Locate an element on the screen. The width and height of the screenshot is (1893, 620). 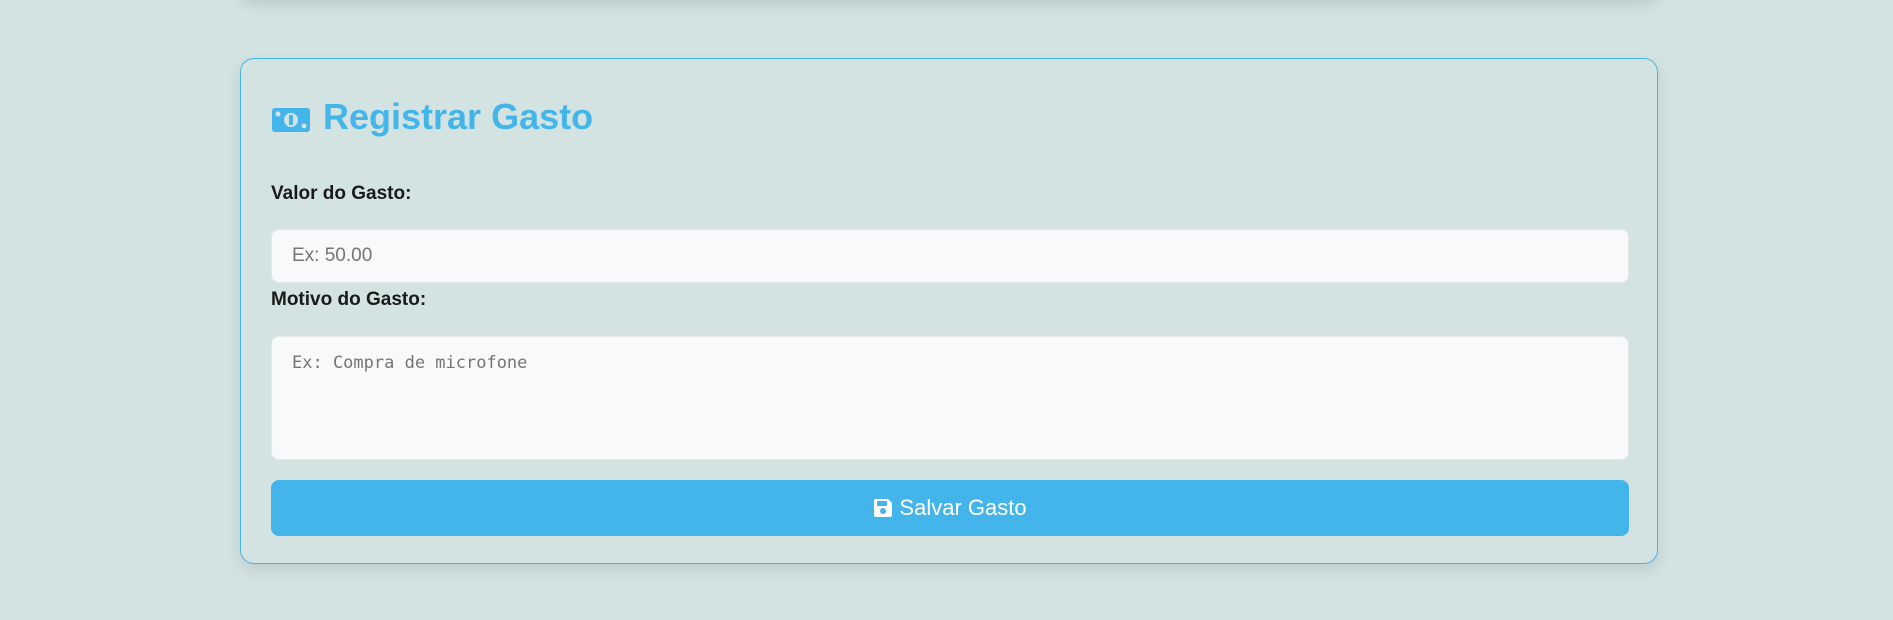
valor-label: Valor do Gasto: is located at coordinates (341, 193).